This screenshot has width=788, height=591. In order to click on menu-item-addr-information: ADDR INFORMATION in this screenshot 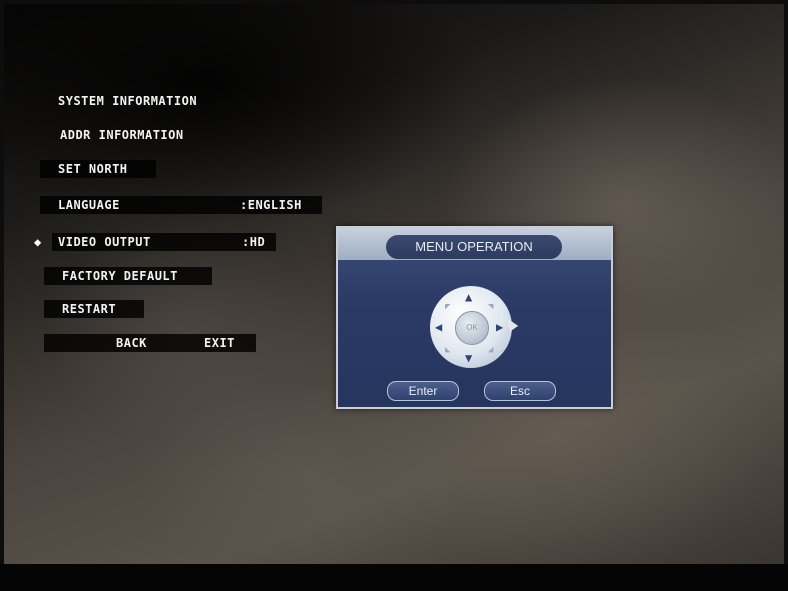, I will do `click(122, 135)`.